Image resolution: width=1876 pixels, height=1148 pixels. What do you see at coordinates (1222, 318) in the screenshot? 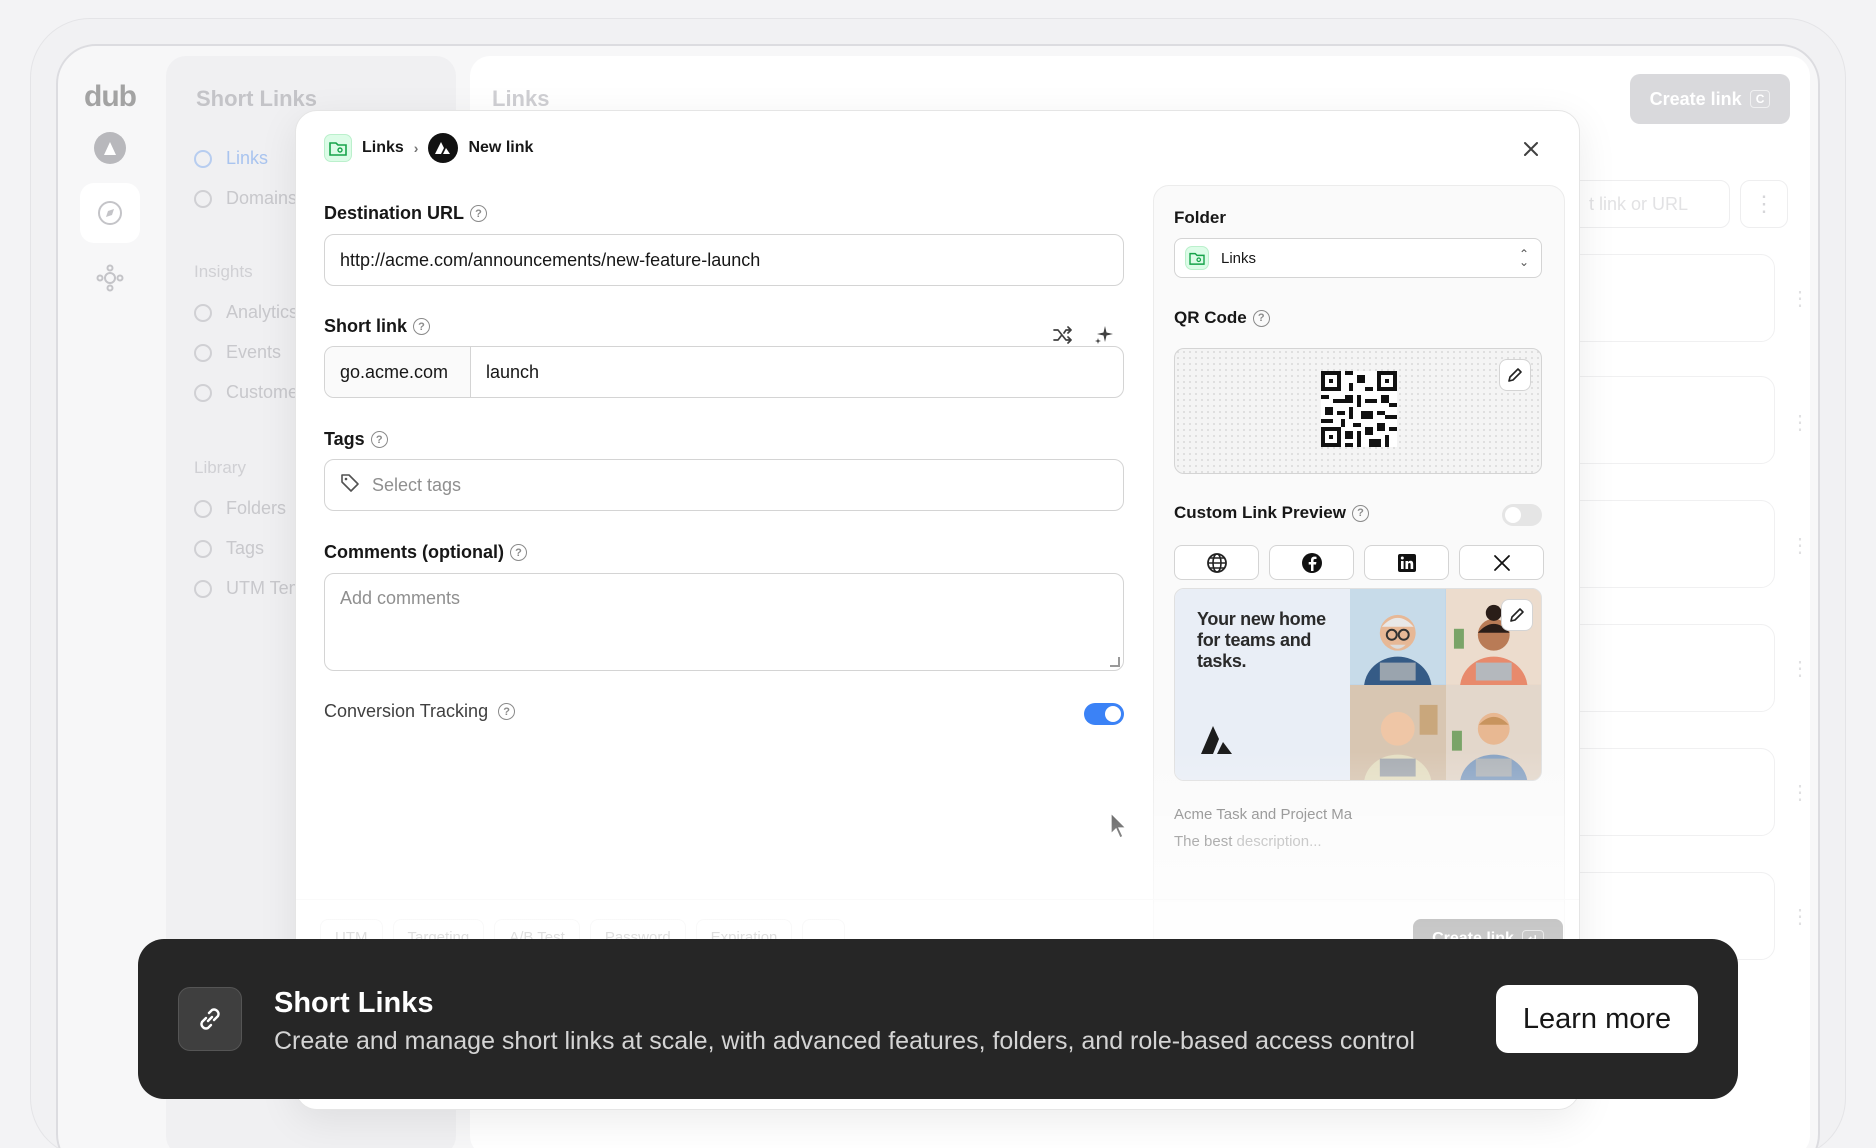
I see `qr-code-label: QR Code?` at bounding box center [1222, 318].